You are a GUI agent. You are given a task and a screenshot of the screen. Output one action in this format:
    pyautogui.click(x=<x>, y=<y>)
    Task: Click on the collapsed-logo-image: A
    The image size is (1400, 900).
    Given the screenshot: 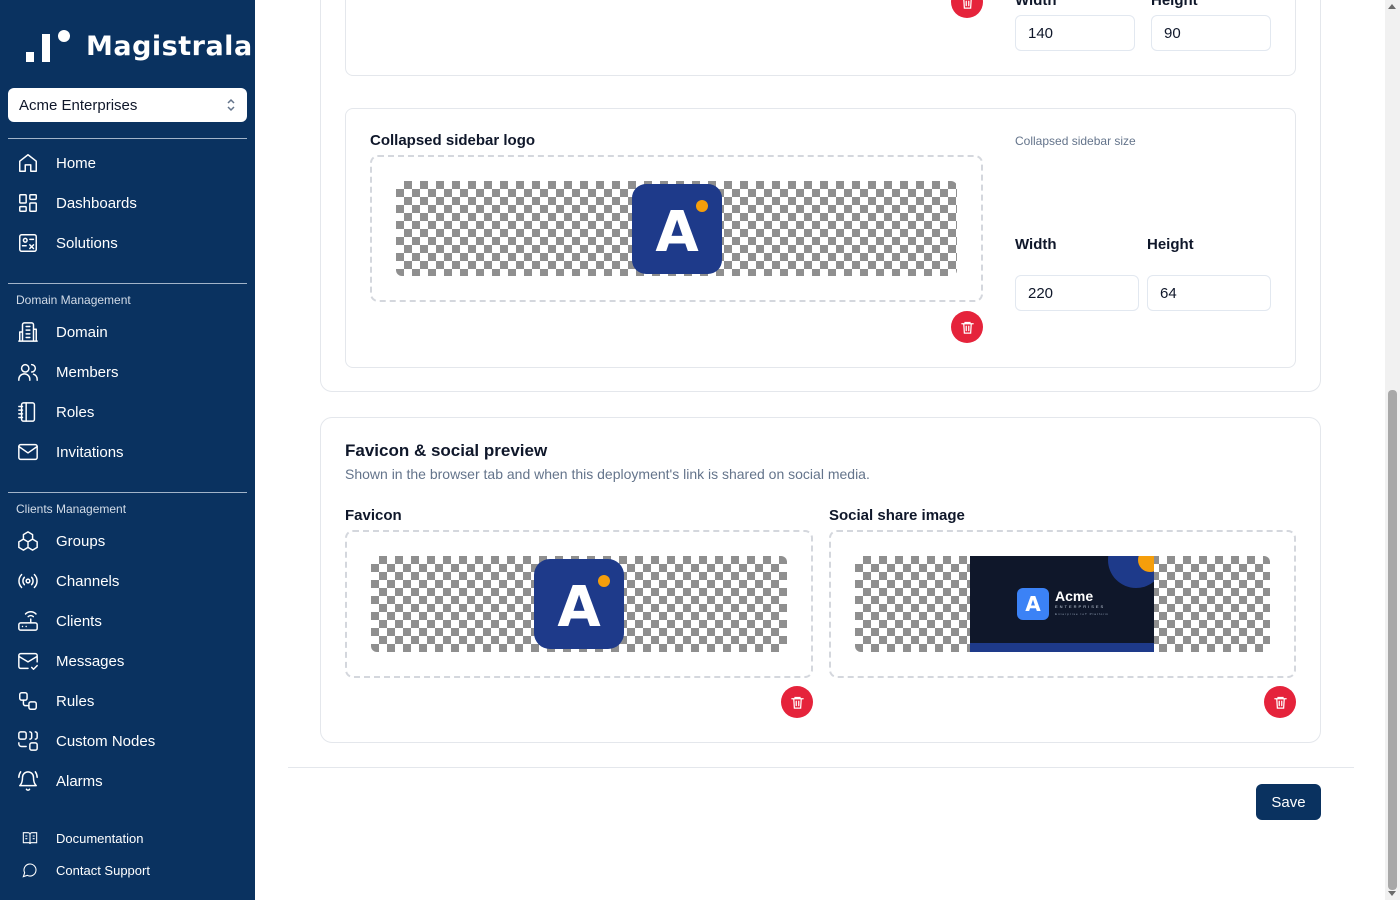 What is the action you would take?
    pyautogui.click(x=677, y=229)
    